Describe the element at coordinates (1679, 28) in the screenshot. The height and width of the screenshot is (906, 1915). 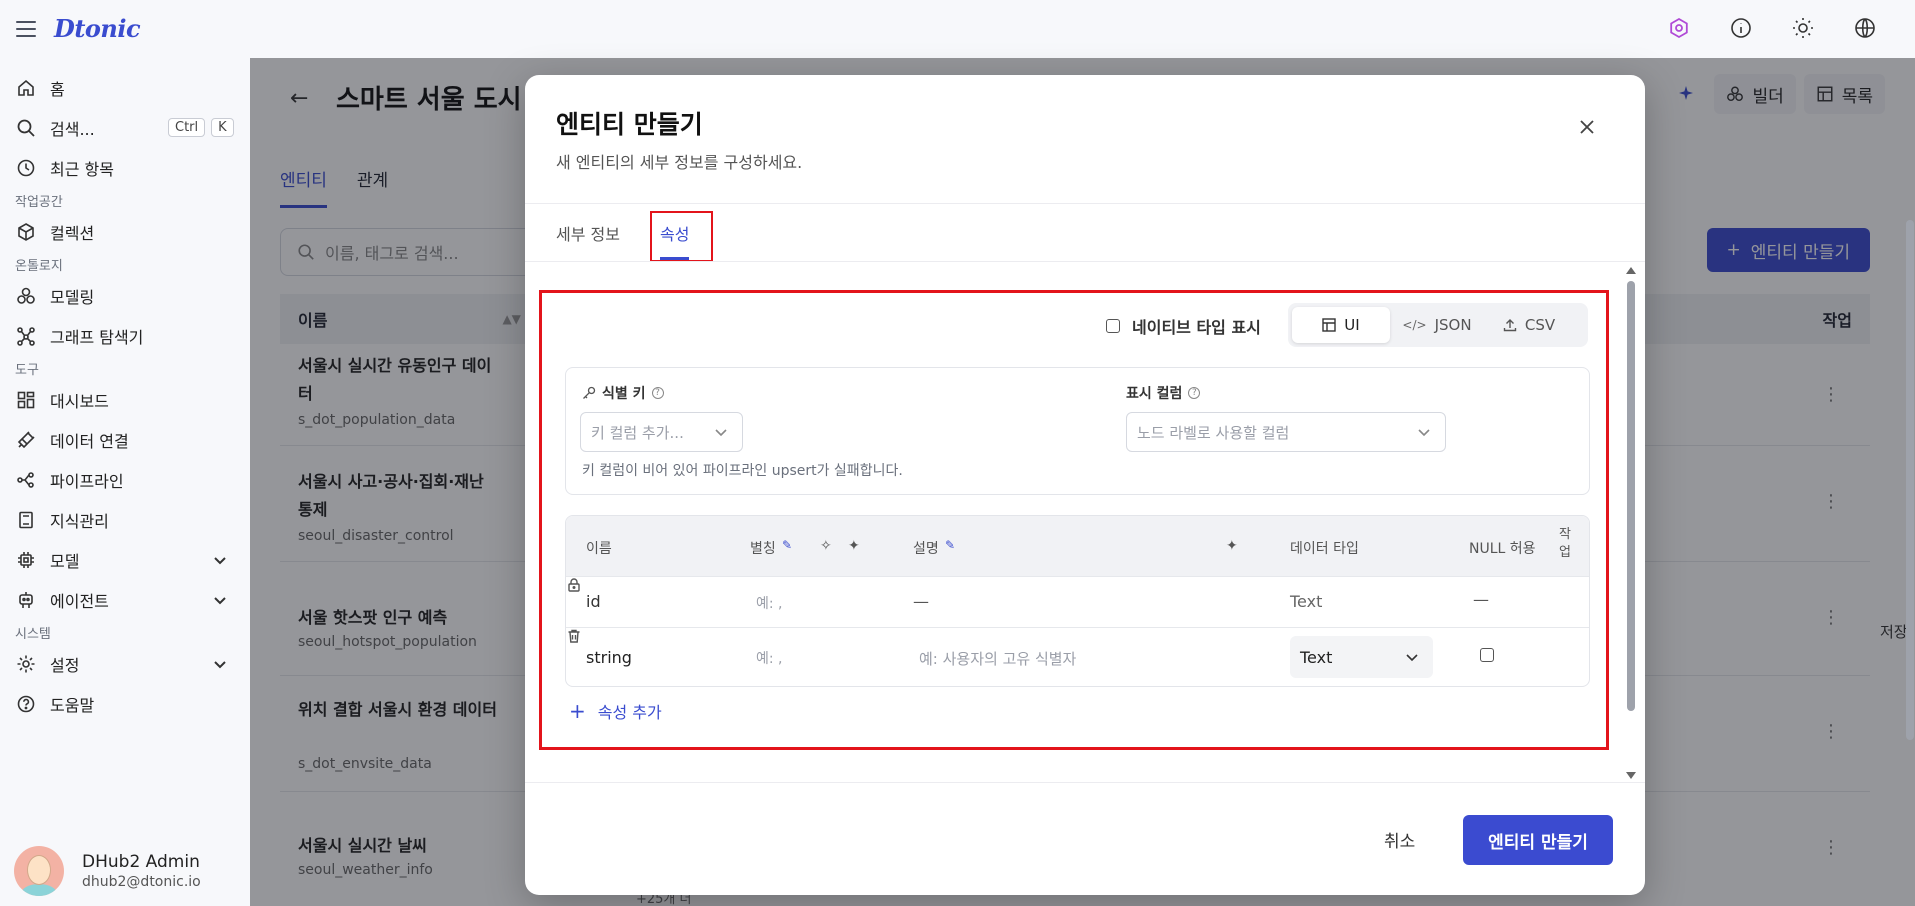
I see `ai-icon` at that location.